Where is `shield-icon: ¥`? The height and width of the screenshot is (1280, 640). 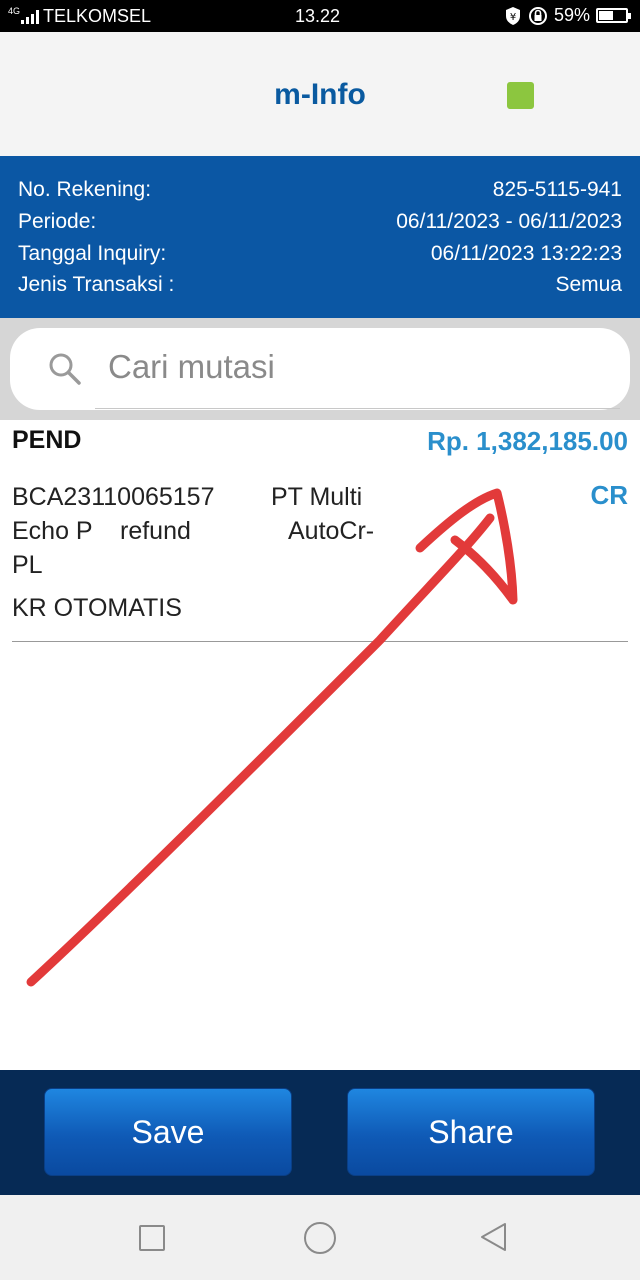
shield-icon: ¥ is located at coordinates (512, 15).